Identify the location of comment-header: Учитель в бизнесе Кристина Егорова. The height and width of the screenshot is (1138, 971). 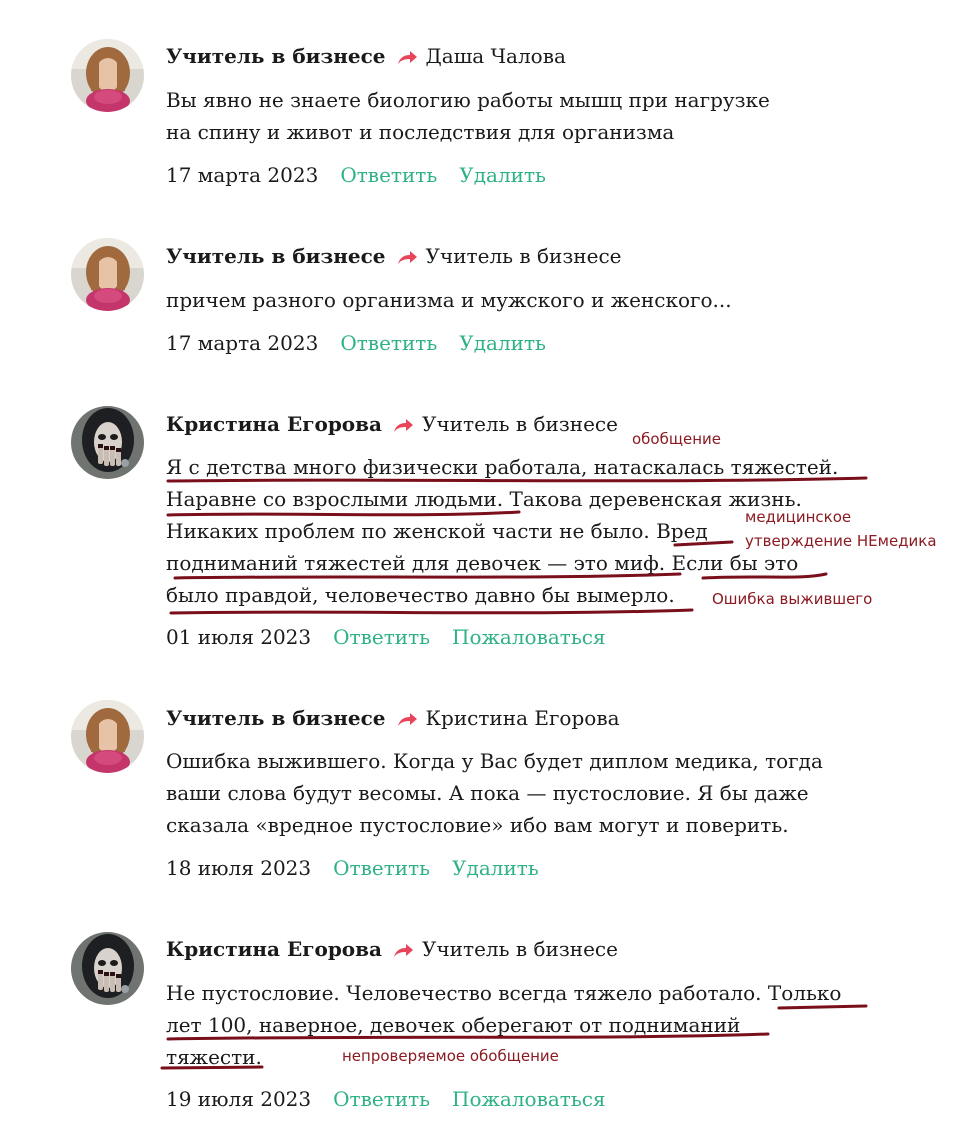
(393, 719).